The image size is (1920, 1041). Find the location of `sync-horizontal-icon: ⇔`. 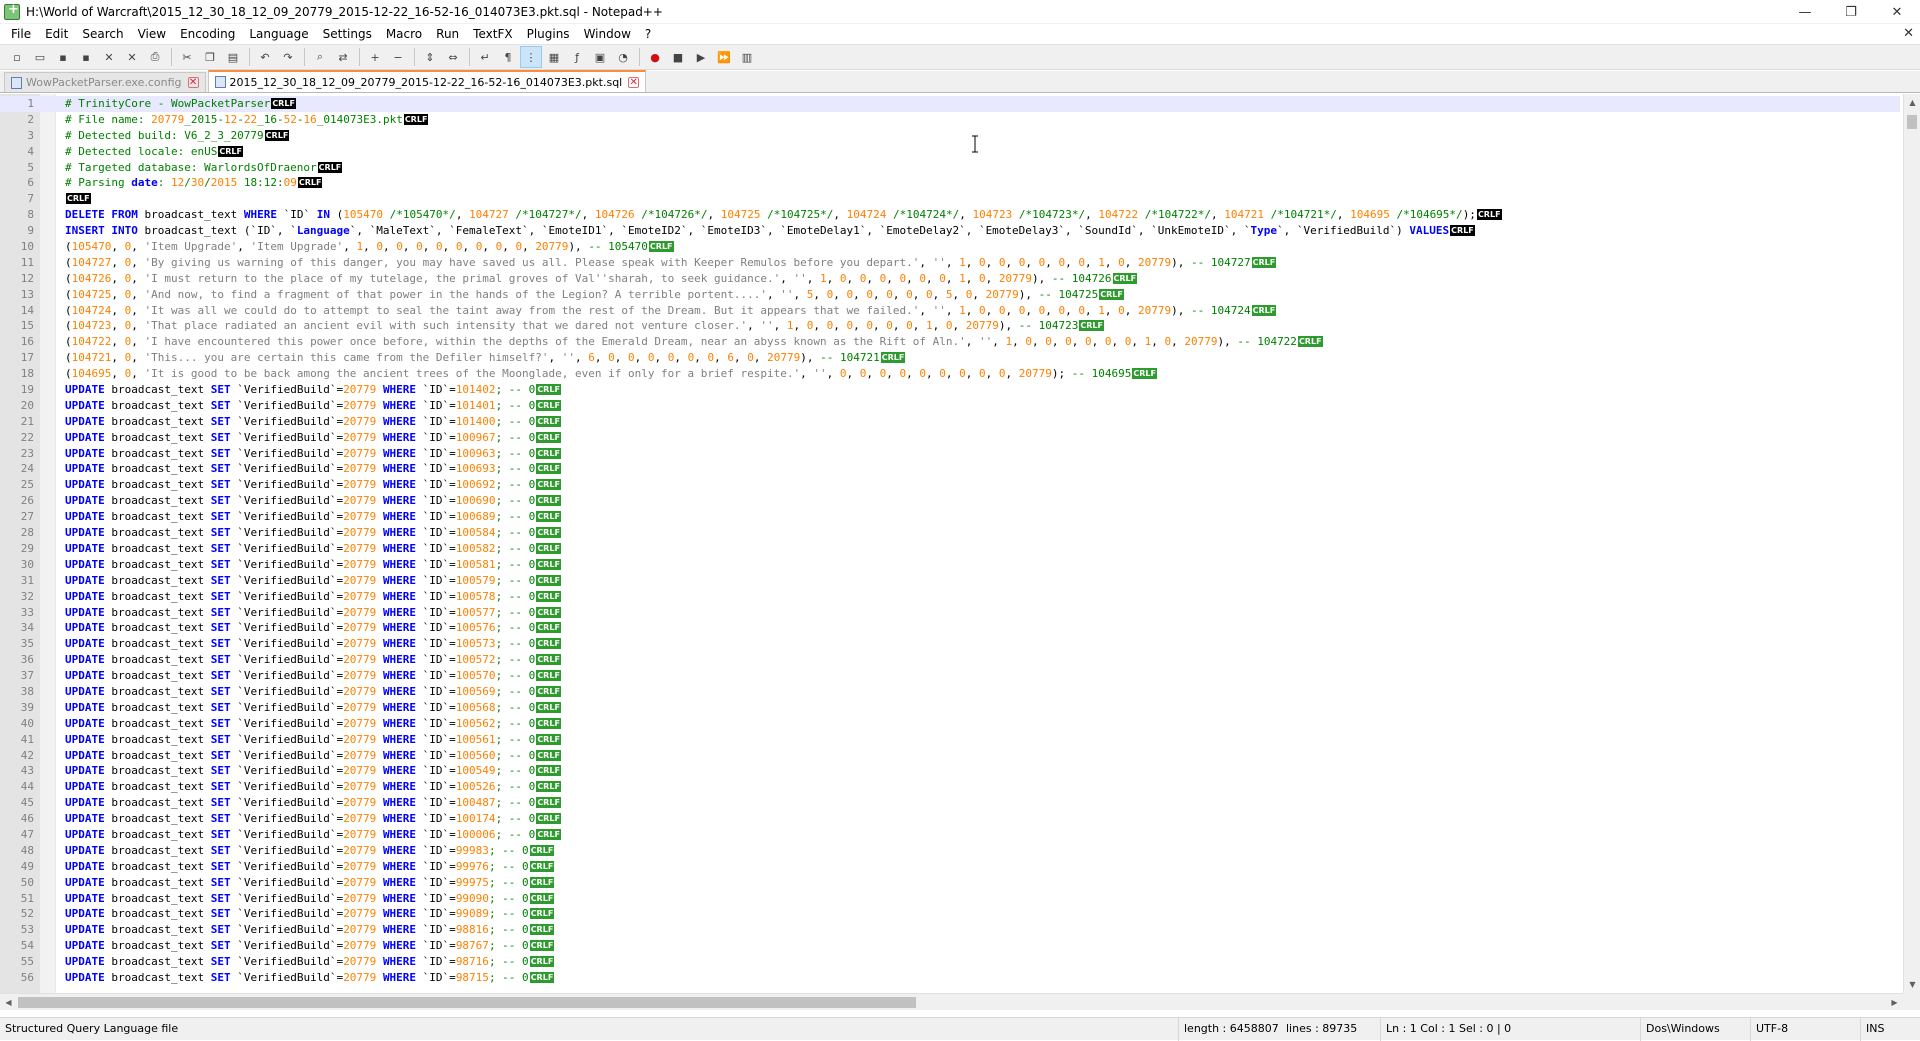

sync-horizontal-icon: ⇔ is located at coordinates (453, 57).